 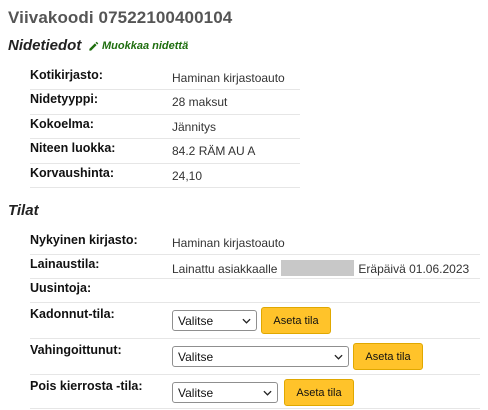 I want to click on status-row-renewals: Uusintoja:, so click(x=255, y=291).